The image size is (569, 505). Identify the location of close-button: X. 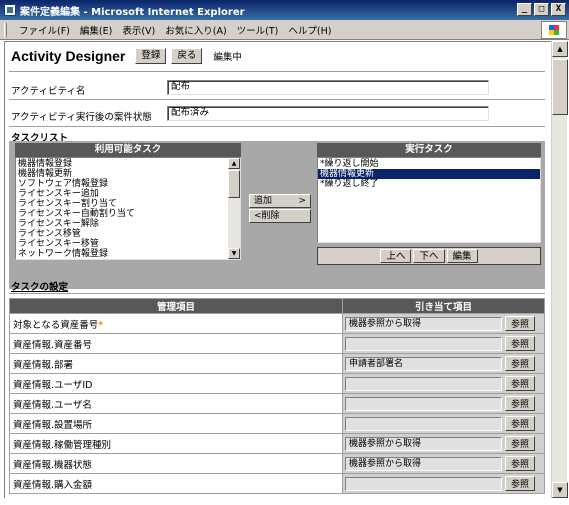
(558, 9).